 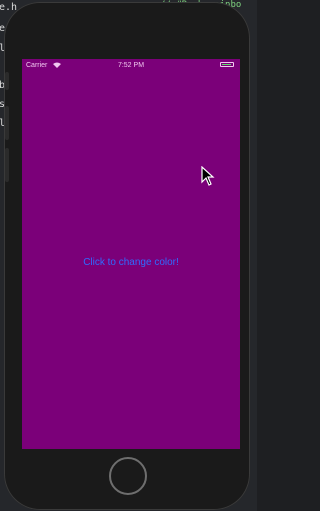 I want to click on battery-icon, so click(x=227, y=64).